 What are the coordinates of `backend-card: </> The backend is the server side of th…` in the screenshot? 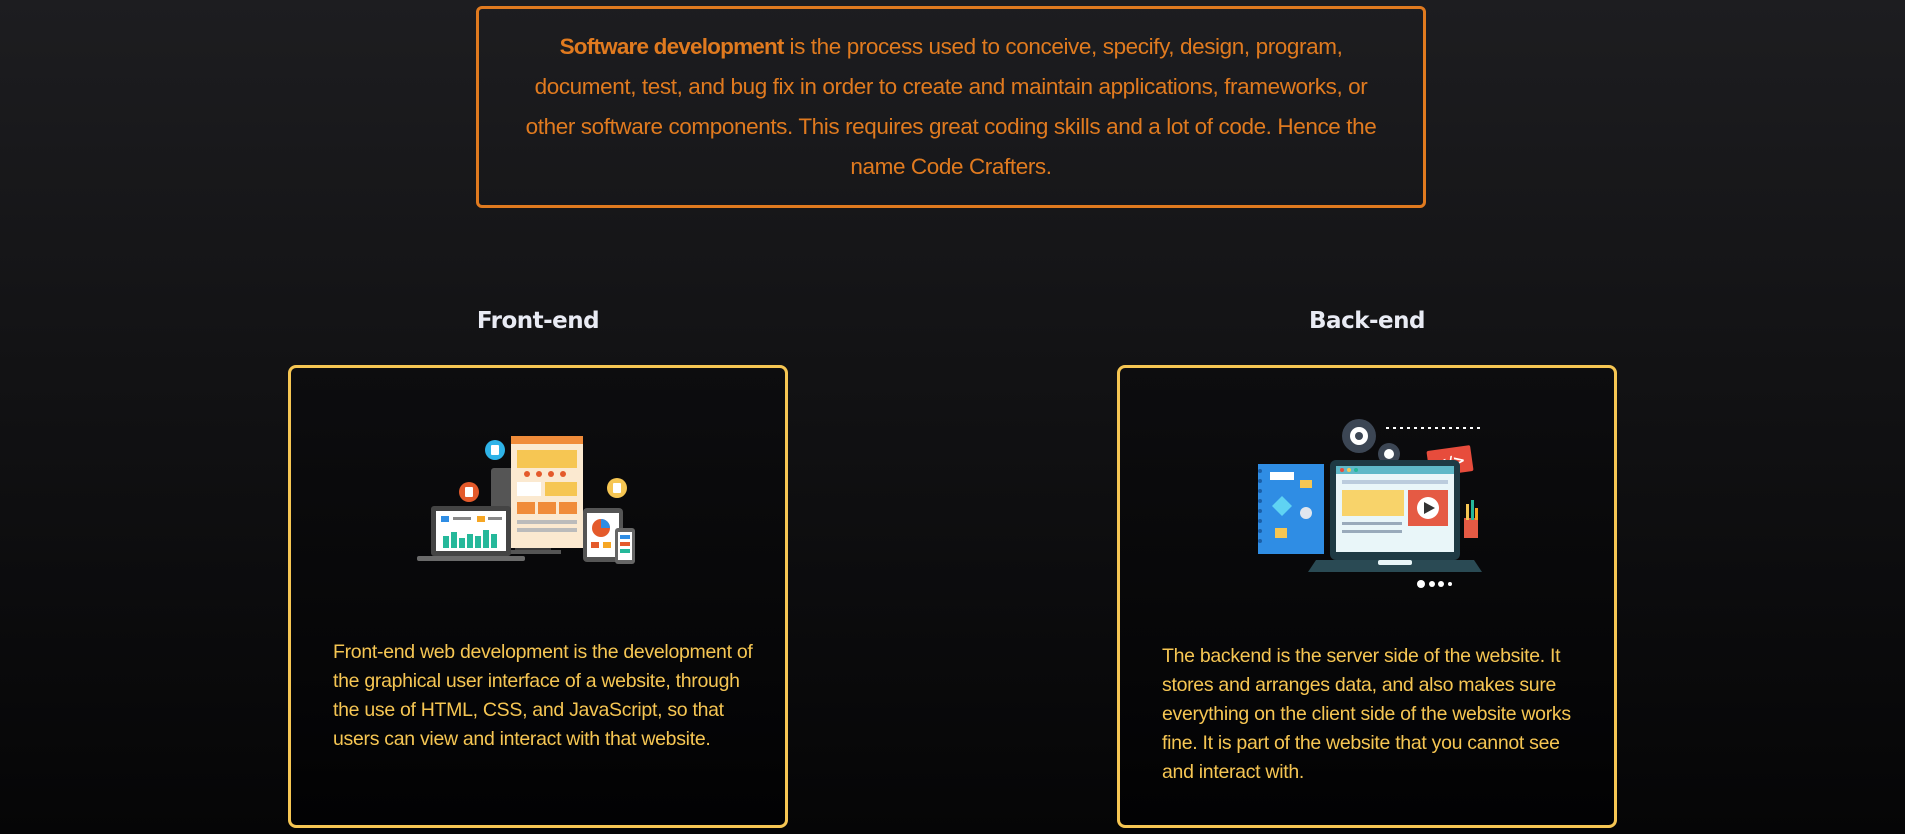 It's located at (1367, 596).